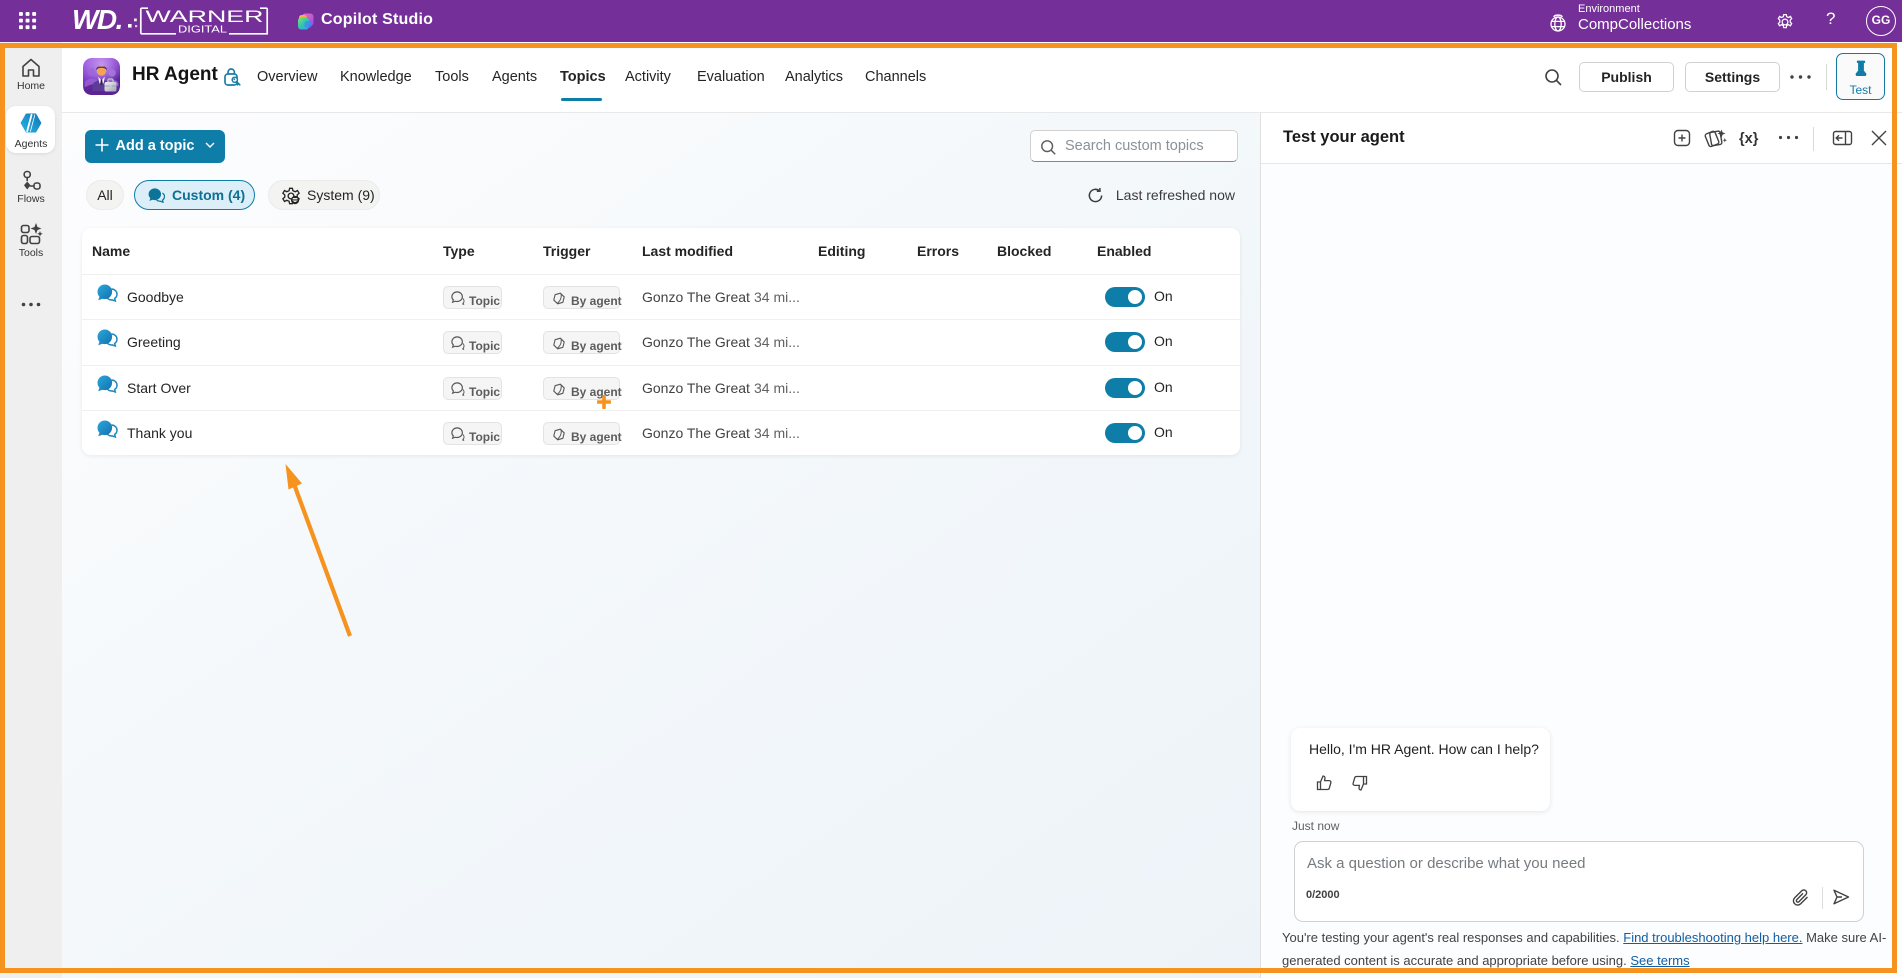 Image resolution: width=1902 pixels, height=978 pixels. What do you see at coordinates (205, 17) in the screenshot?
I see `svg-text: WARNER` at bounding box center [205, 17].